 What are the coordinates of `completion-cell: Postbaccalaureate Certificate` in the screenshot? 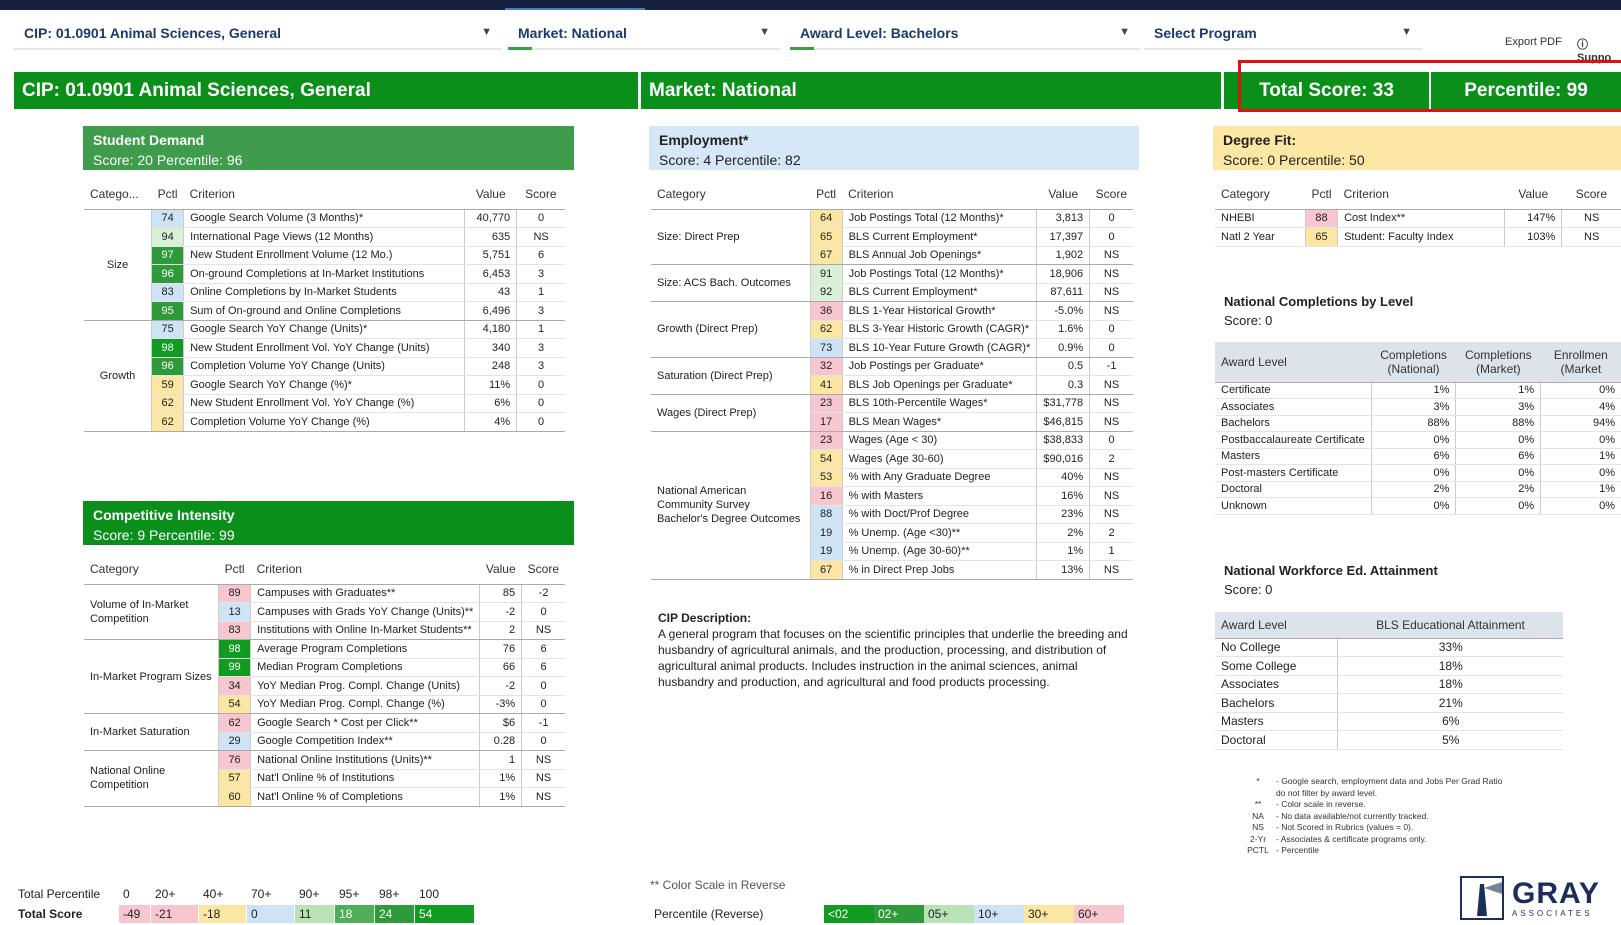 It's located at (1293, 440).